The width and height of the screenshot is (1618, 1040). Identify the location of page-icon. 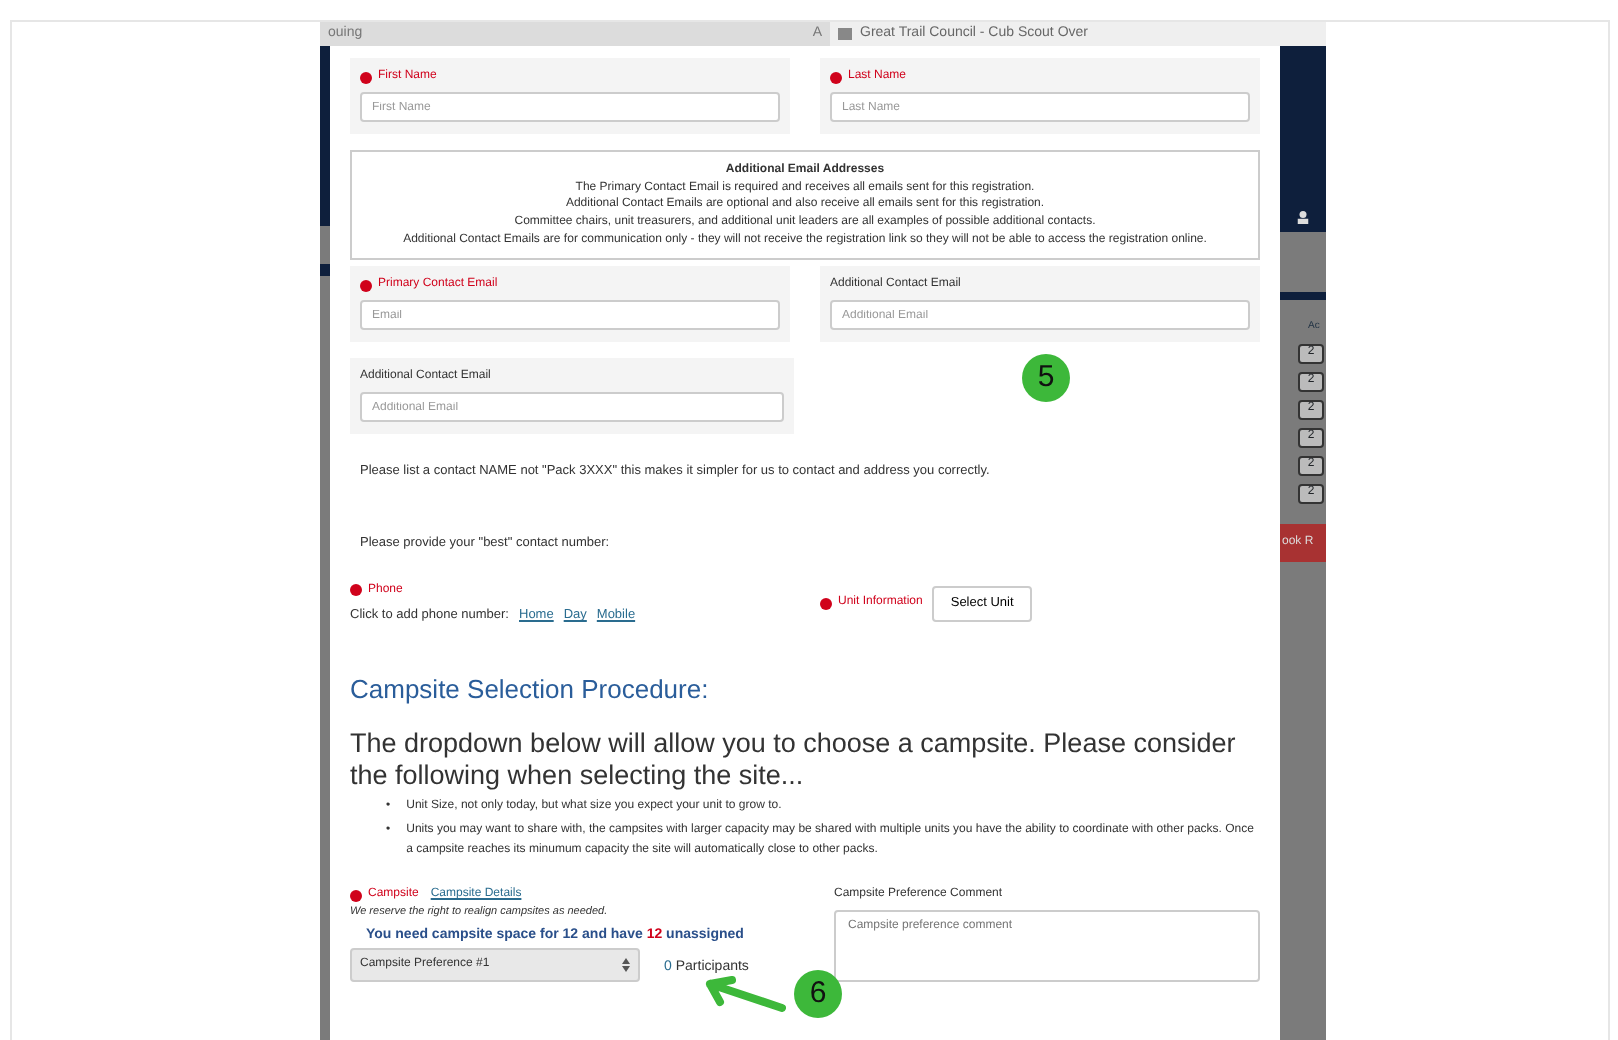
(845, 34).